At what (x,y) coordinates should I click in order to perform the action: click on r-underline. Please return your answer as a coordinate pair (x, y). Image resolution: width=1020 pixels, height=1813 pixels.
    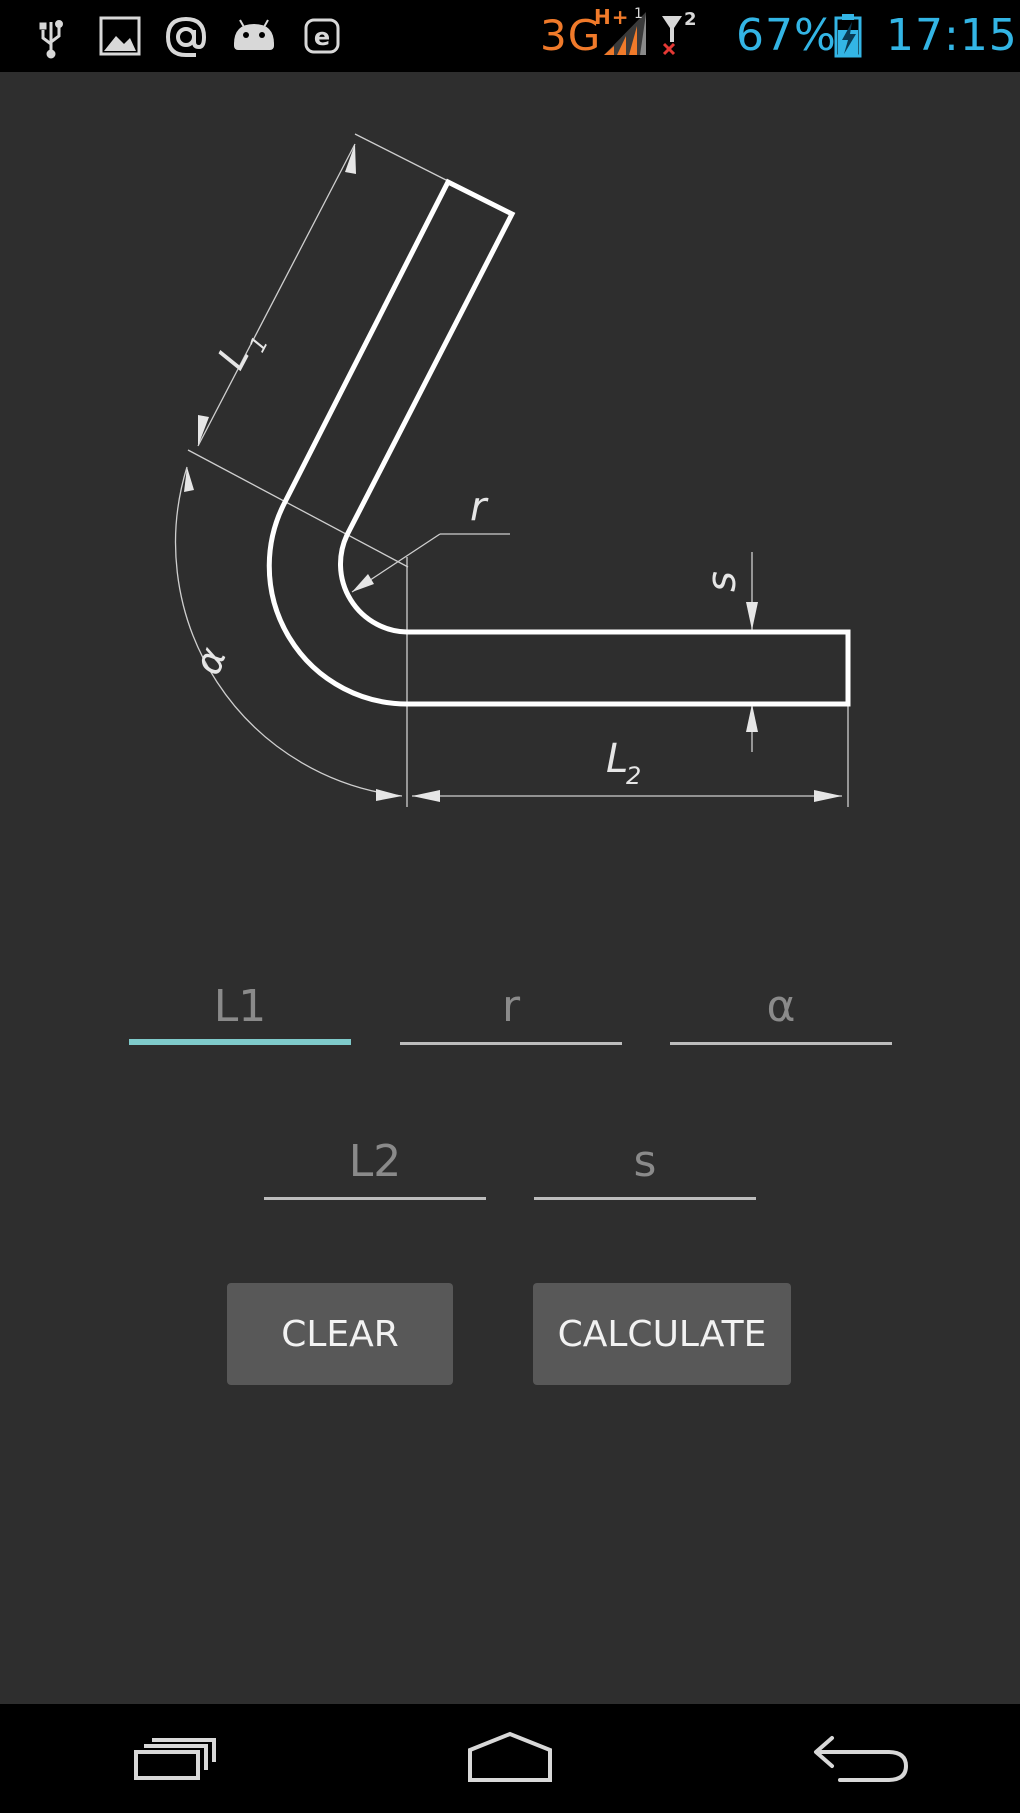
    Looking at the image, I should click on (511, 1043).